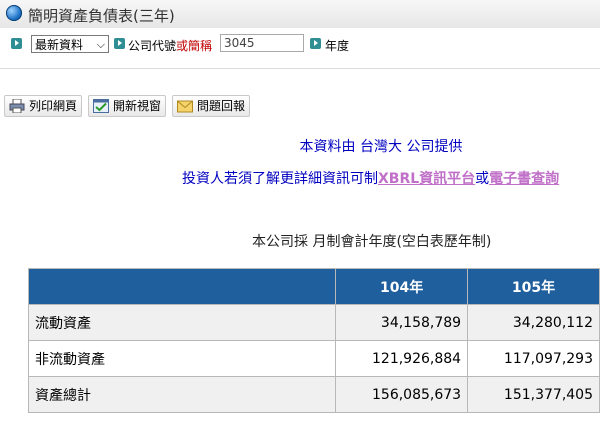  I want to click on globe-icon, so click(14, 13).